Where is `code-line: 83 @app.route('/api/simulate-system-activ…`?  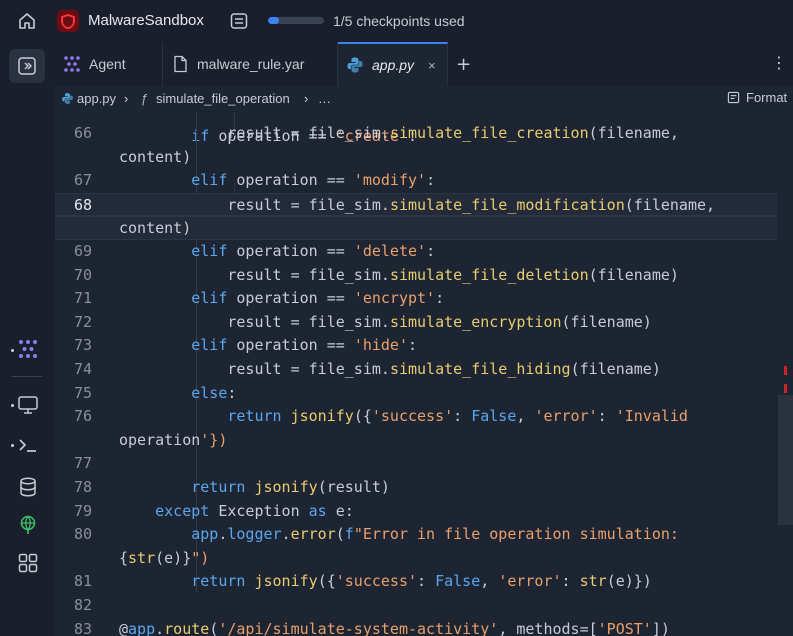 code-line: 83 @app.route('/api/simulate-system-activ… is located at coordinates (416, 627).